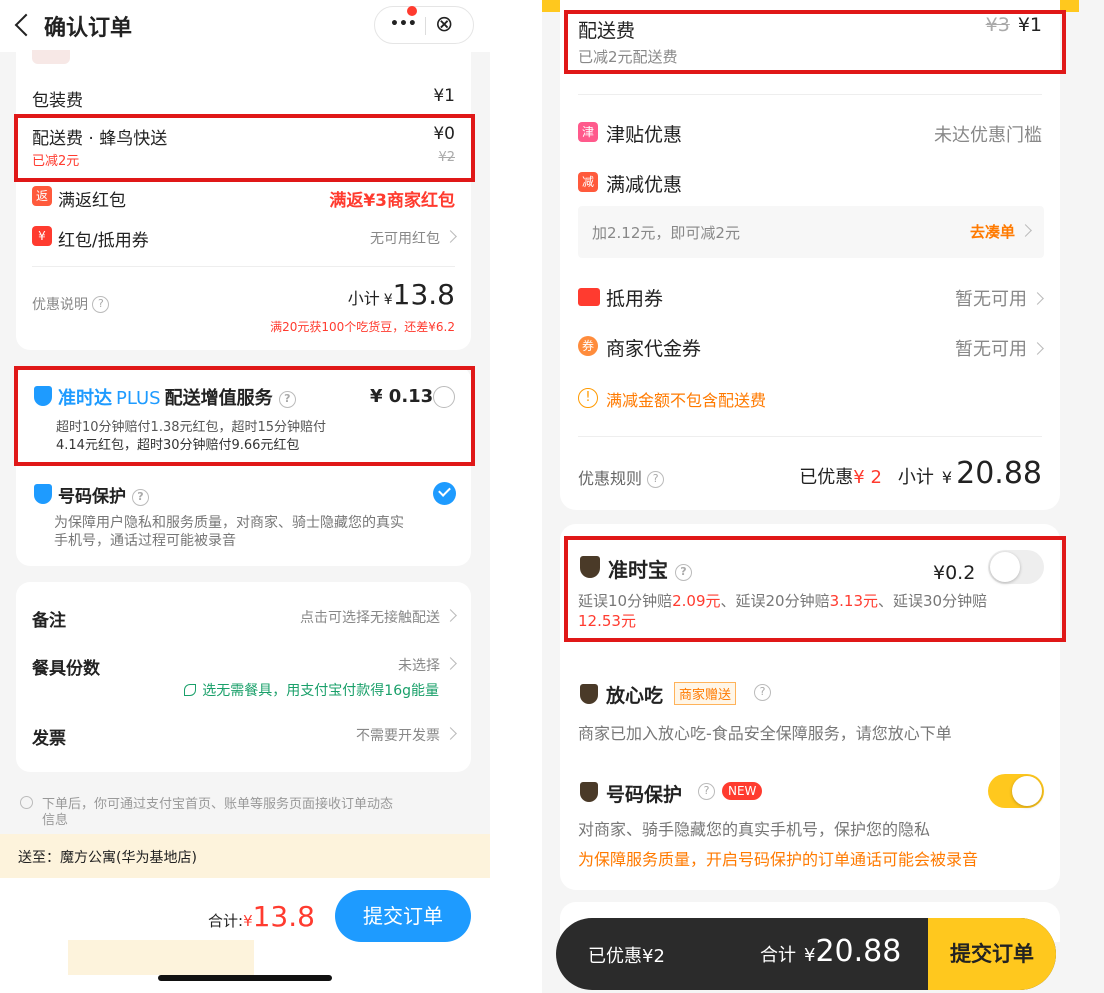 Image resolution: width=1104 pixels, height=993 pixels. I want to click on saved-summary: 已优惠¥2, so click(626, 956).